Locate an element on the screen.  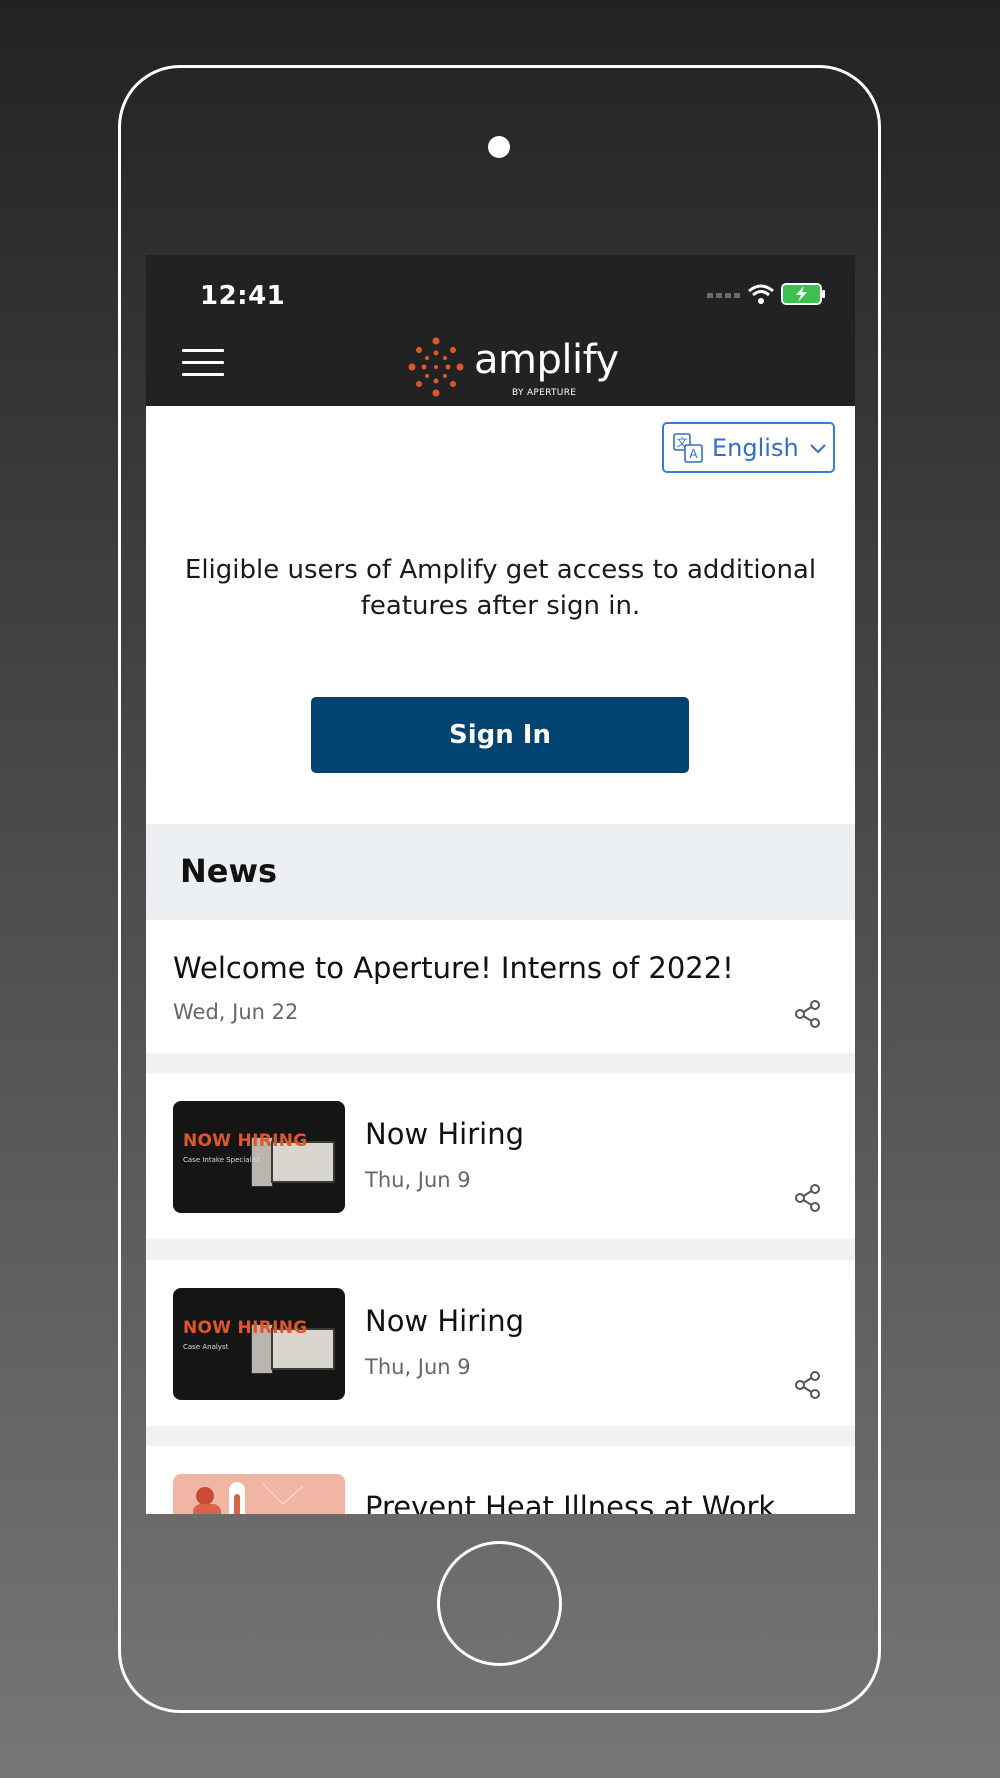
chevron-down-icon is located at coordinates (817, 448).